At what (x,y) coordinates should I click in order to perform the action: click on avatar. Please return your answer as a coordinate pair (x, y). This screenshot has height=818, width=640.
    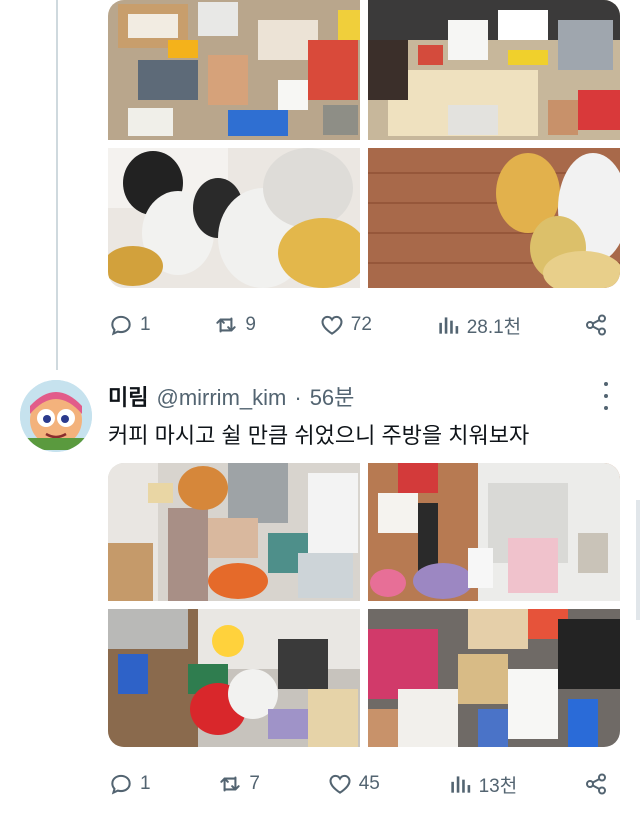
    Looking at the image, I should click on (56, 416).